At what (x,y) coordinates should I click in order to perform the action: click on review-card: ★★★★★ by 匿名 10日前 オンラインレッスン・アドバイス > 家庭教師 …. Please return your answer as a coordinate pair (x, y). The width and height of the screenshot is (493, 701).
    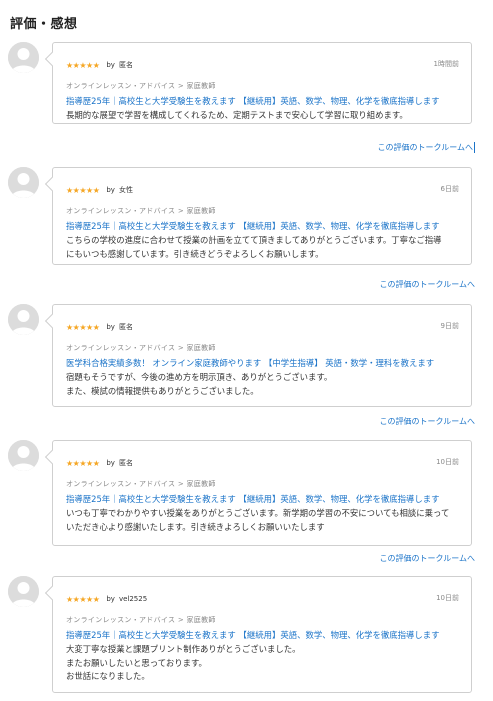
    Looking at the image, I should click on (262, 493).